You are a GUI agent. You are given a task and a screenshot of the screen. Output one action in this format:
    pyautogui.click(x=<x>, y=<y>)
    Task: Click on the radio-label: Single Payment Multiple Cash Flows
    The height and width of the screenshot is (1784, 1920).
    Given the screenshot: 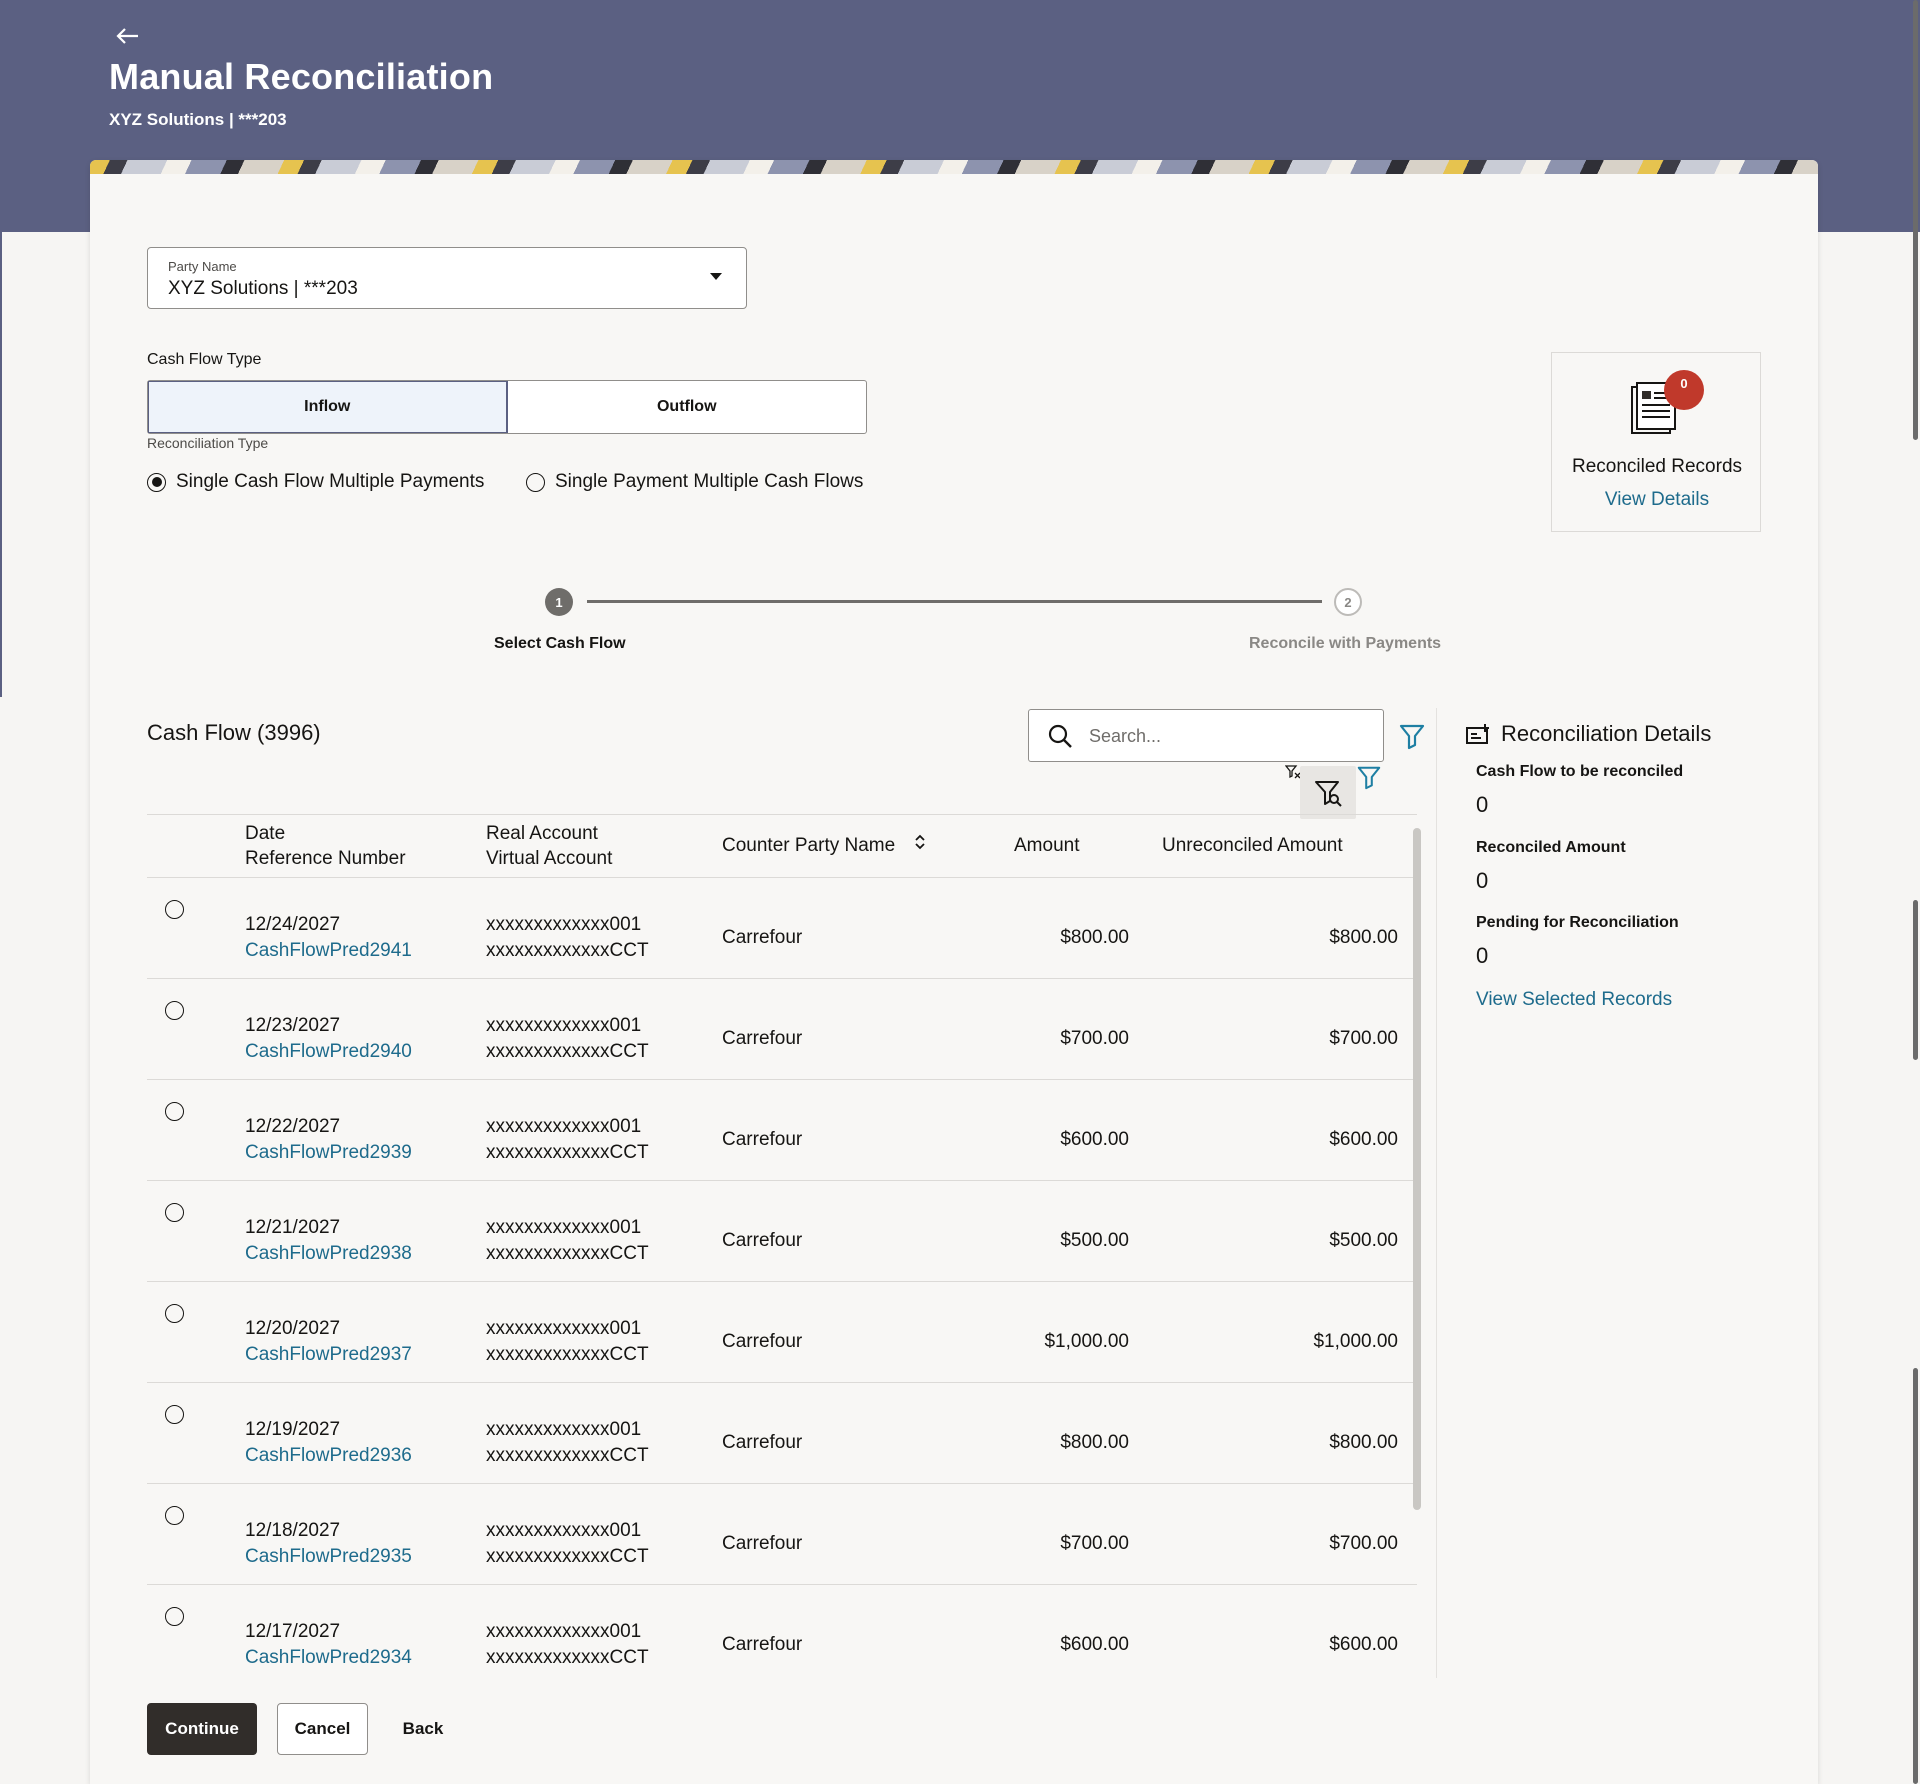 What is the action you would take?
    pyautogui.click(x=709, y=481)
    